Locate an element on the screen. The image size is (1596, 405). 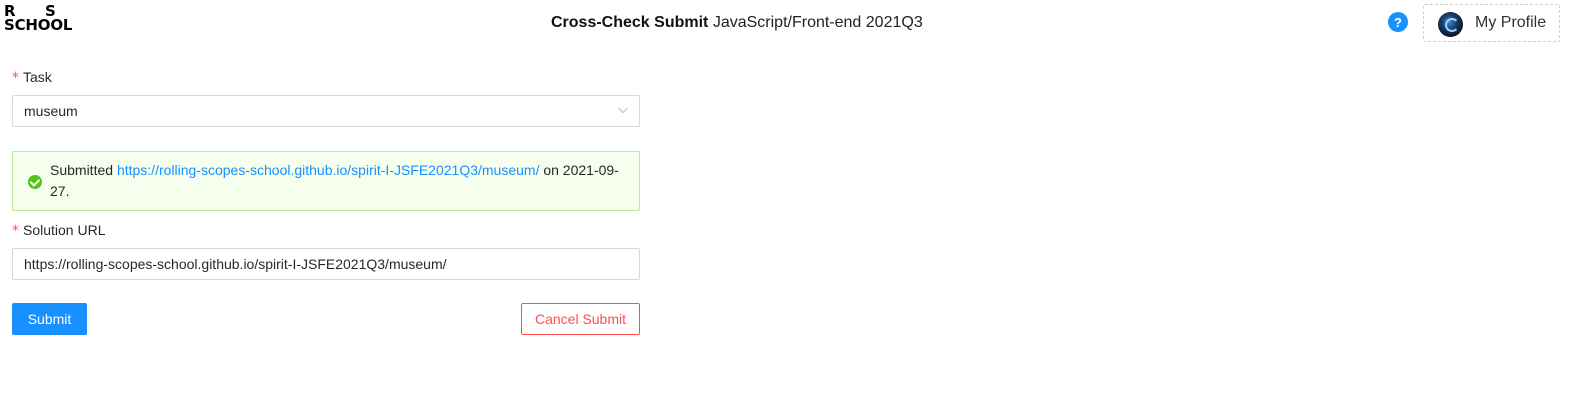
rs-school-logo: R S SCHOOL is located at coordinates (47, 19).